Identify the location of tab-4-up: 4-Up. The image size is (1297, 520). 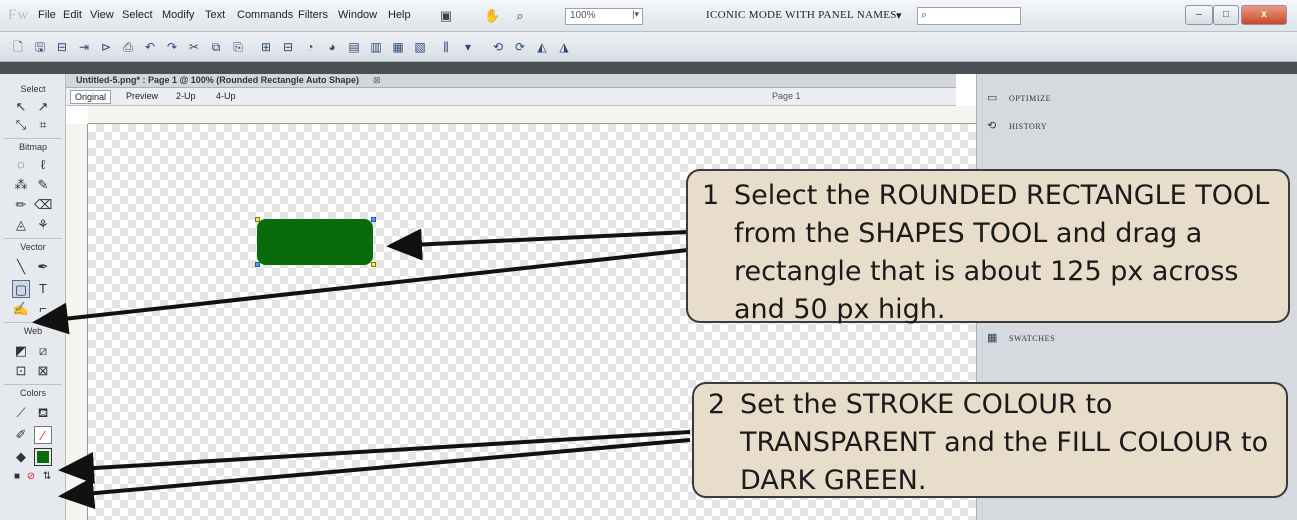
(226, 96).